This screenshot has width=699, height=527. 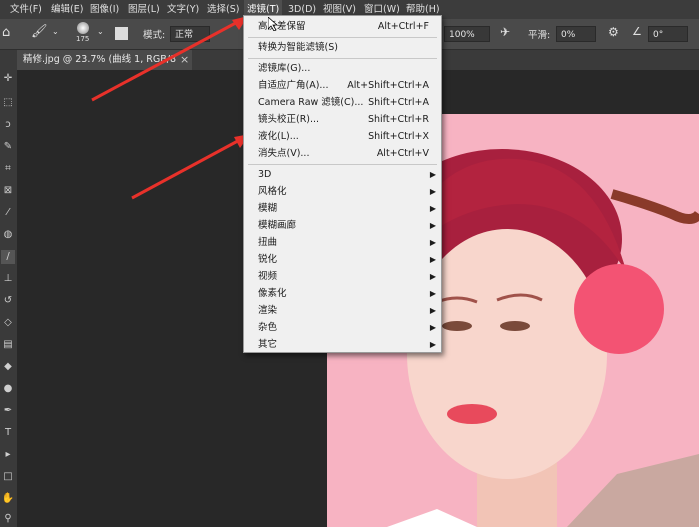 What do you see at coordinates (342, 174) in the screenshot?
I see `menu-item-3d: 3D ▶` at bounding box center [342, 174].